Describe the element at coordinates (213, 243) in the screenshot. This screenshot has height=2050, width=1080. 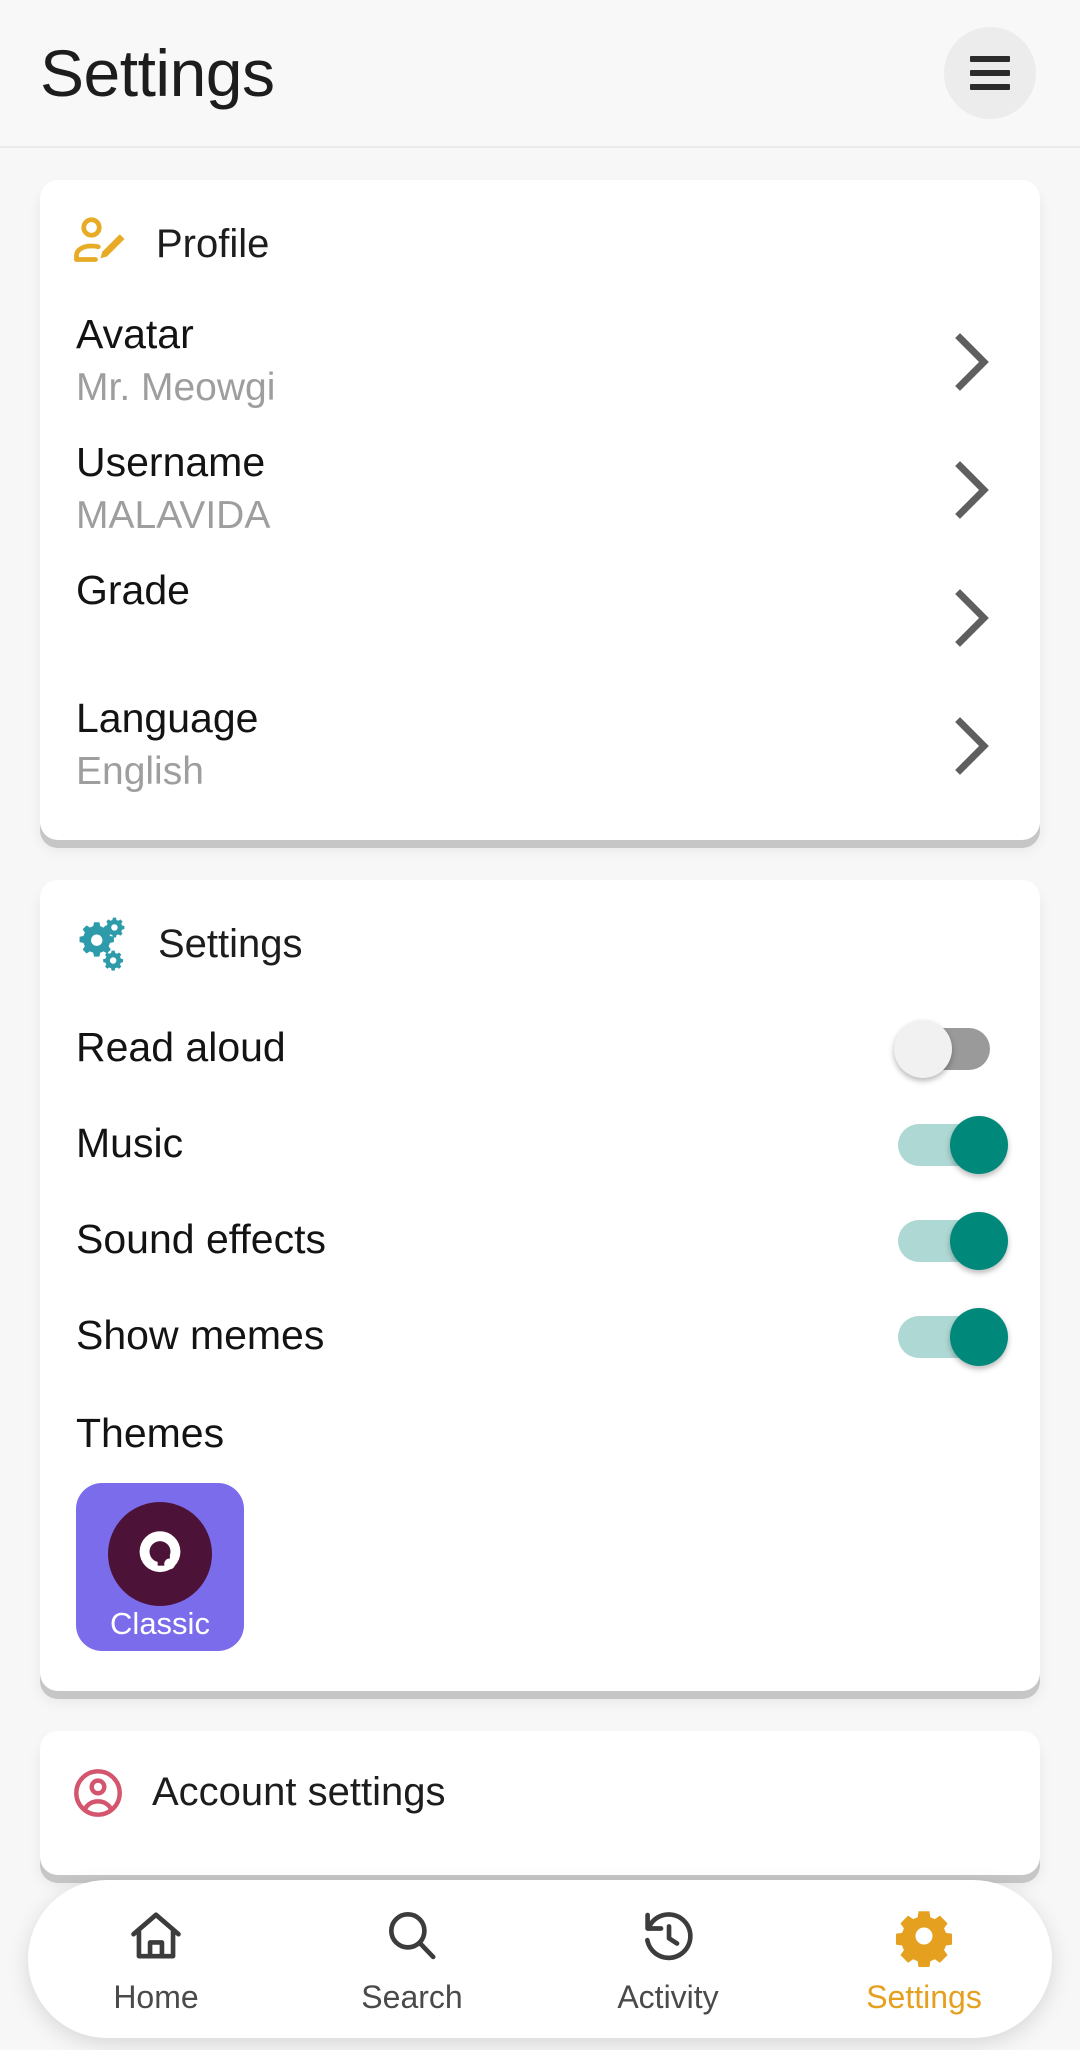
I see `profile-card-title: Profile` at that location.